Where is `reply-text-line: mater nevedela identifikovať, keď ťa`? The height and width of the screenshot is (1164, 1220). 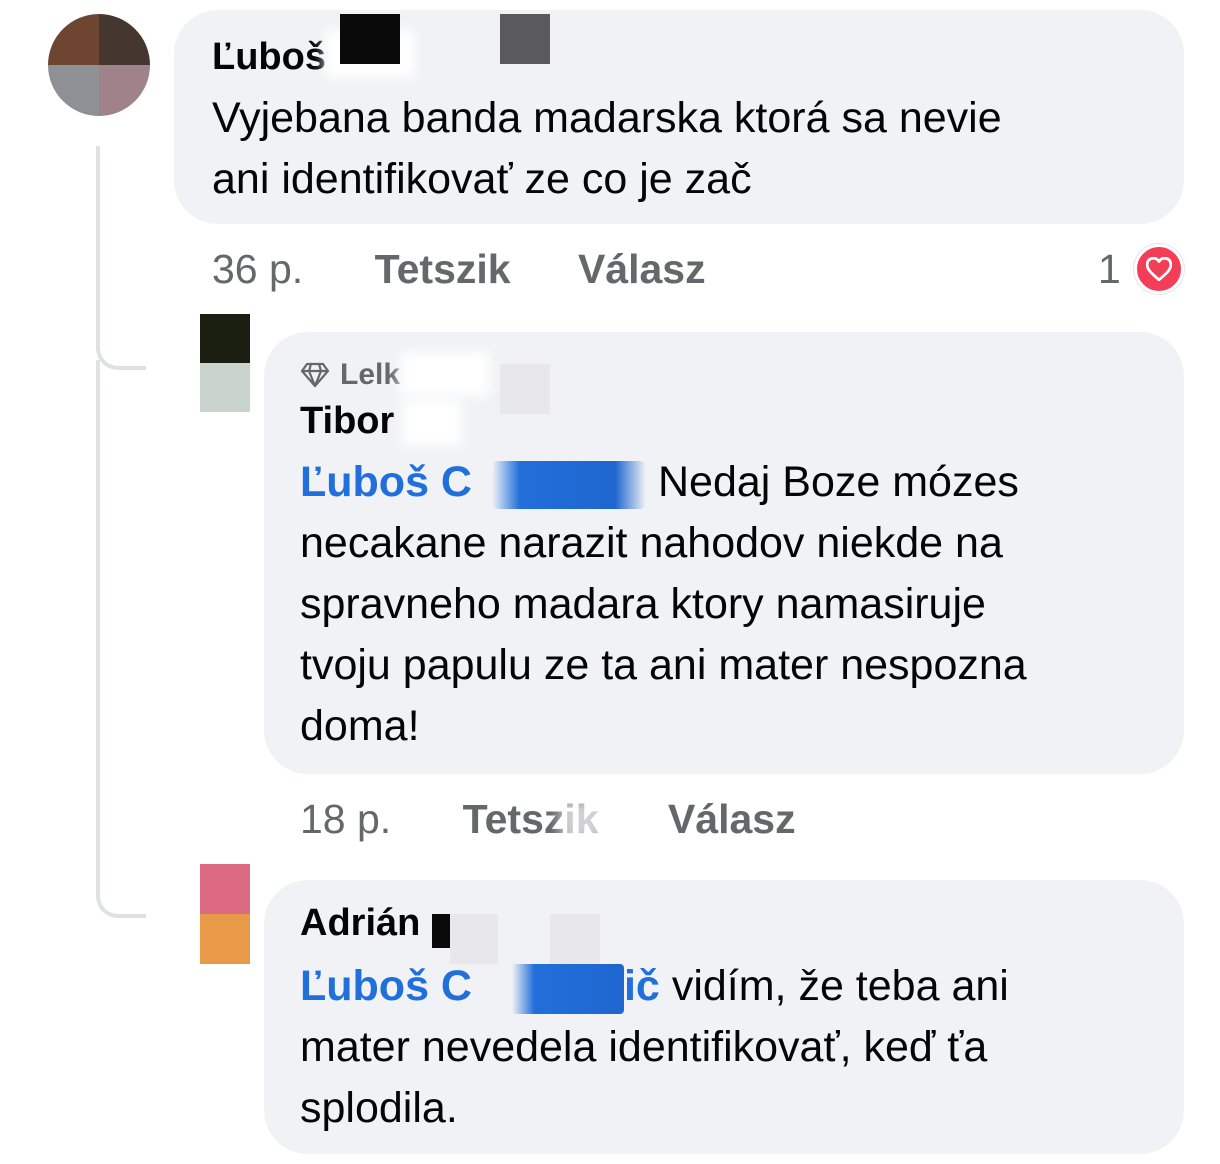 reply-text-line: mater nevedela identifikovať, keď ťa is located at coordinates (644, 1047).